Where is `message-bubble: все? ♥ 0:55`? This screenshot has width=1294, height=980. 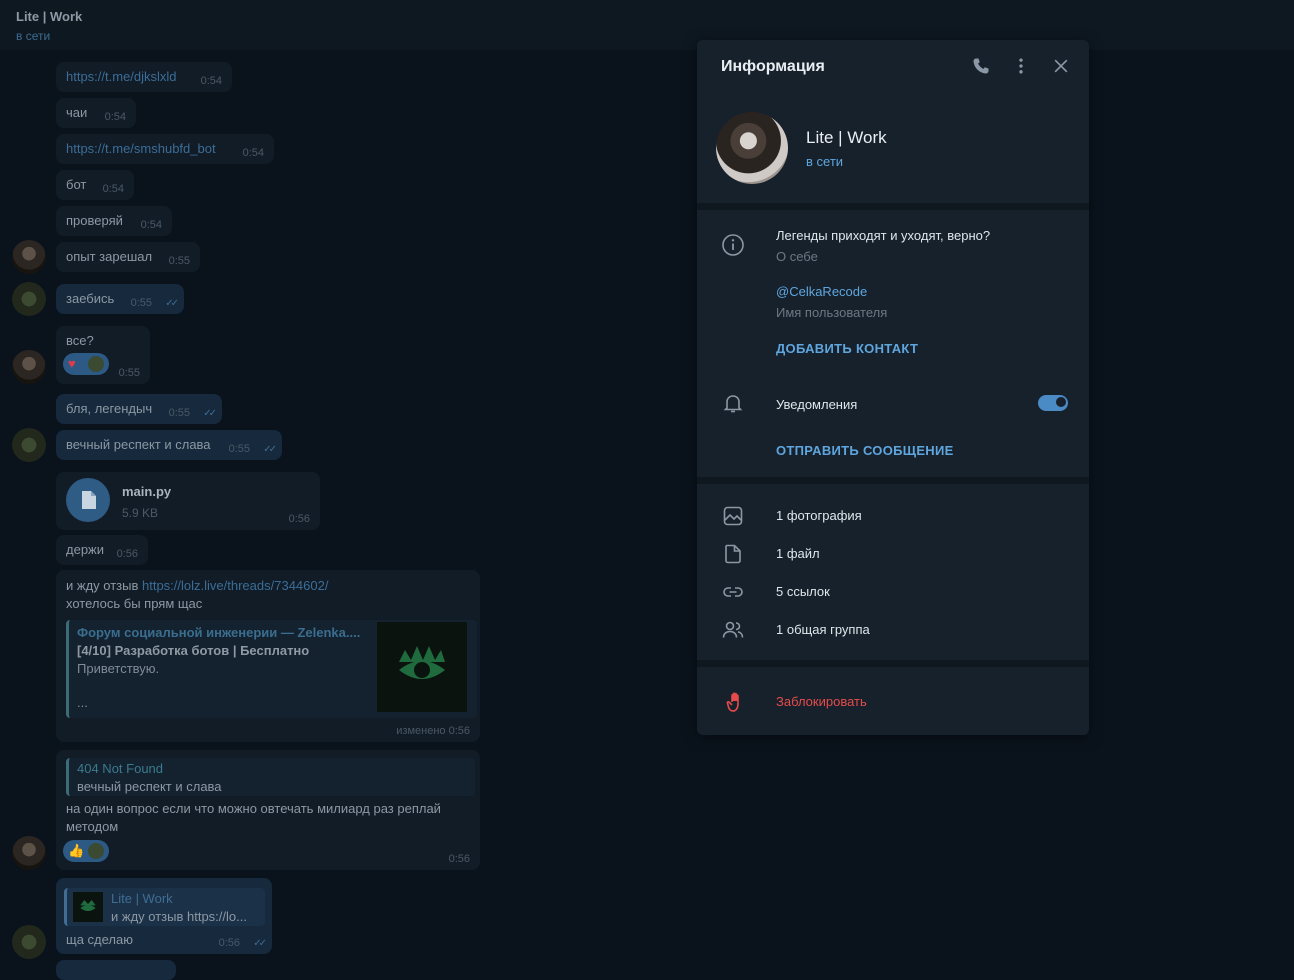
message-bubble: все? ♥ 0:55 is located at coordinates (103, 355).